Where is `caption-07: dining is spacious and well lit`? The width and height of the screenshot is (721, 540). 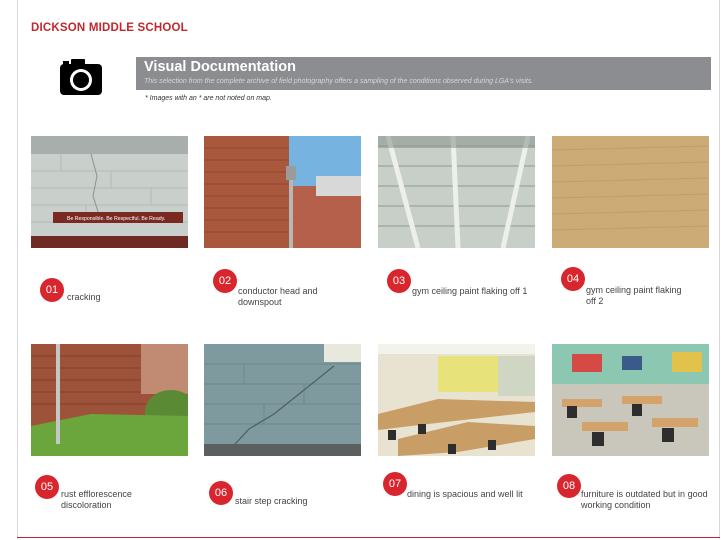 caption-07: dining is spacious and well lit is located at coordinates (465, 494).